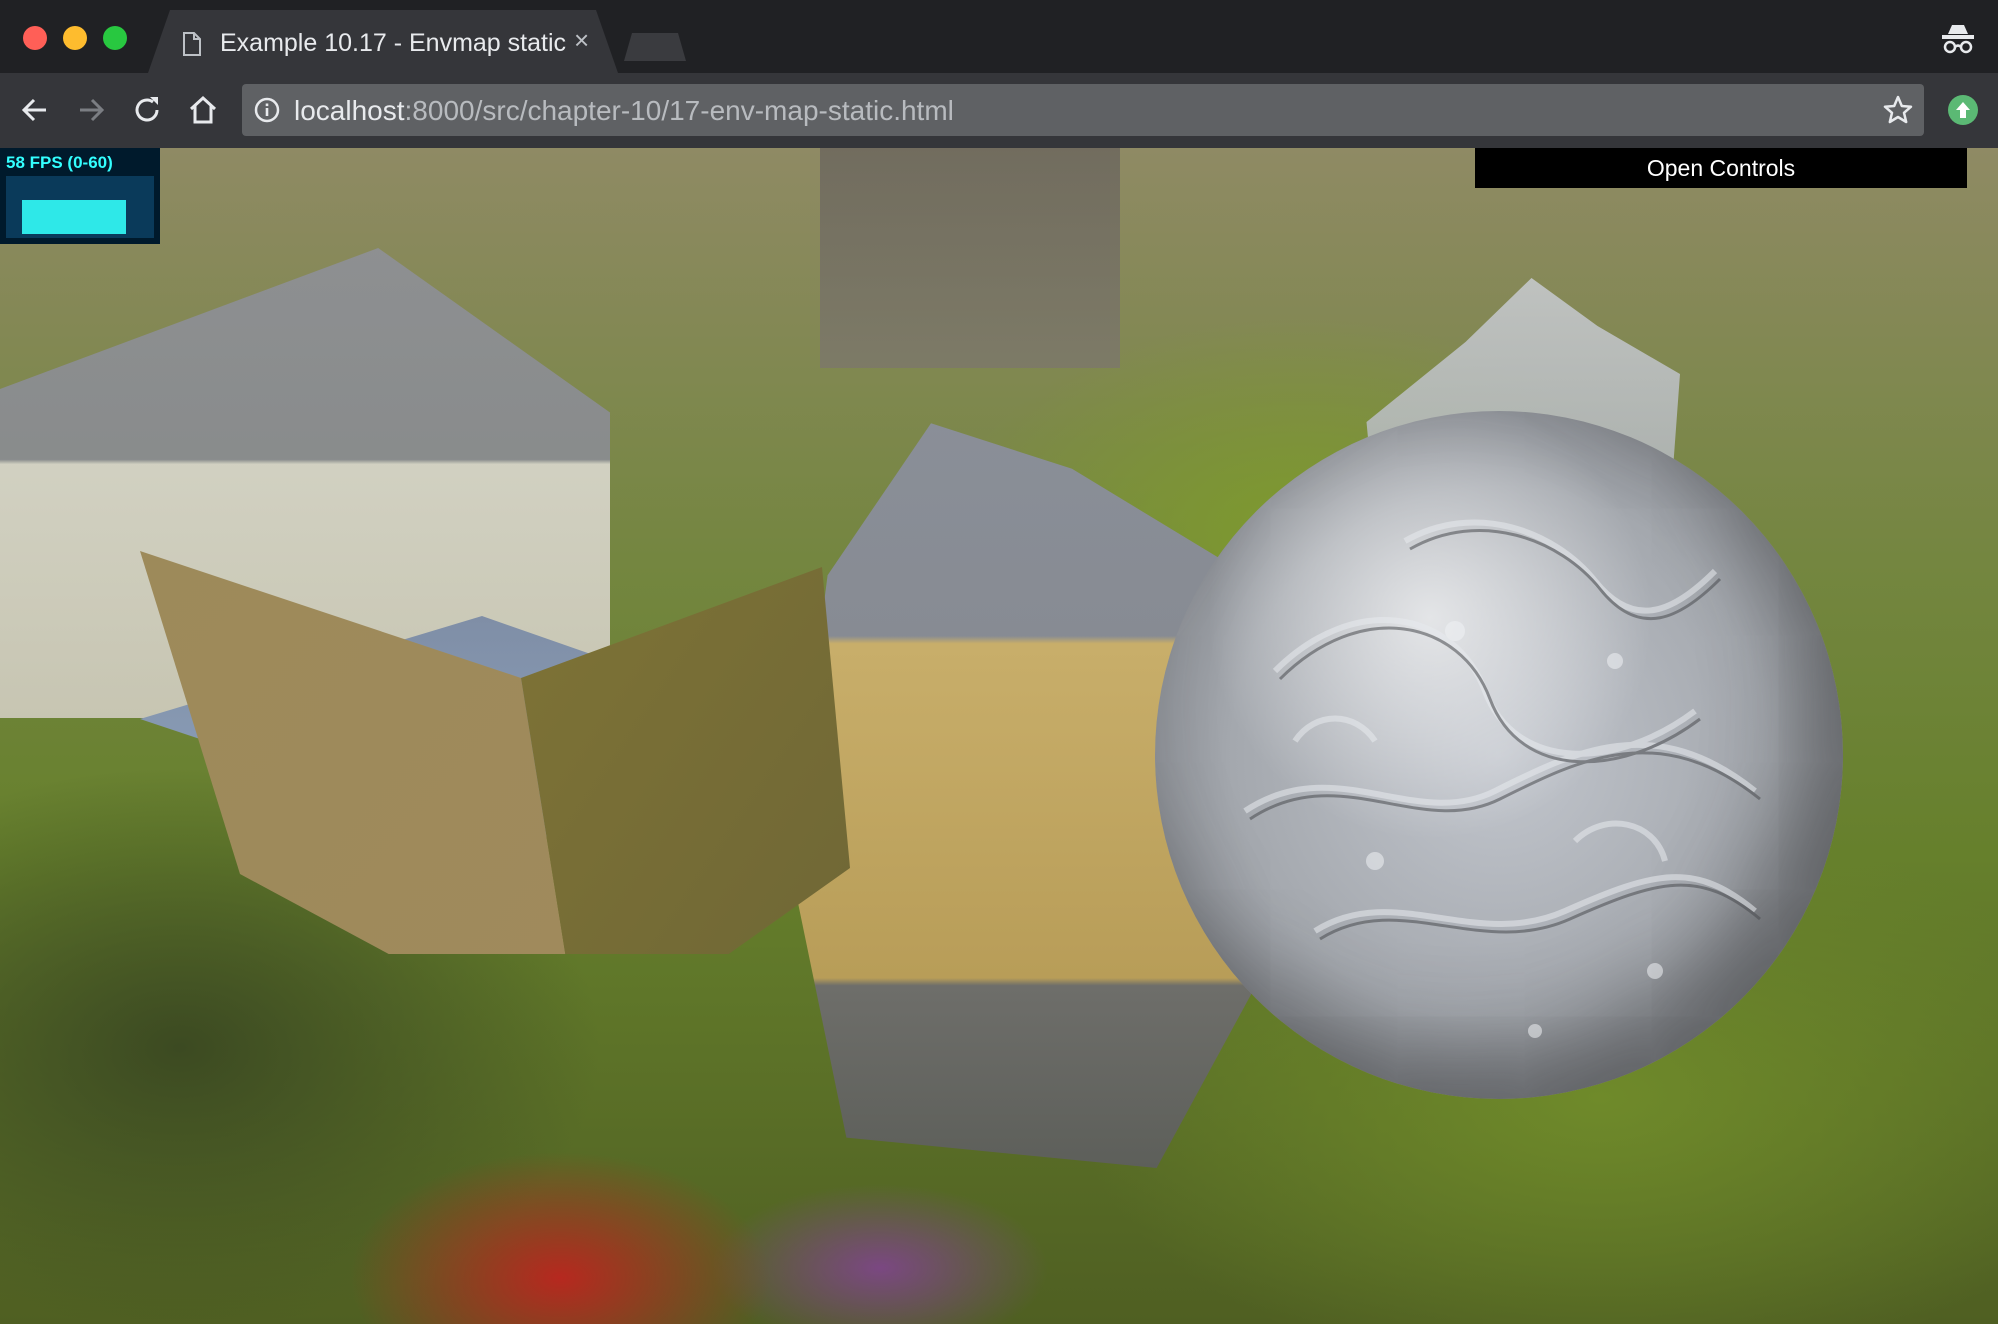 The width and height of the screenshot is (1998, 1324). What do you see at coordinates (115, 38) in the screenshot?
I see `window-maximize-button` at bounding box center [115, 38].